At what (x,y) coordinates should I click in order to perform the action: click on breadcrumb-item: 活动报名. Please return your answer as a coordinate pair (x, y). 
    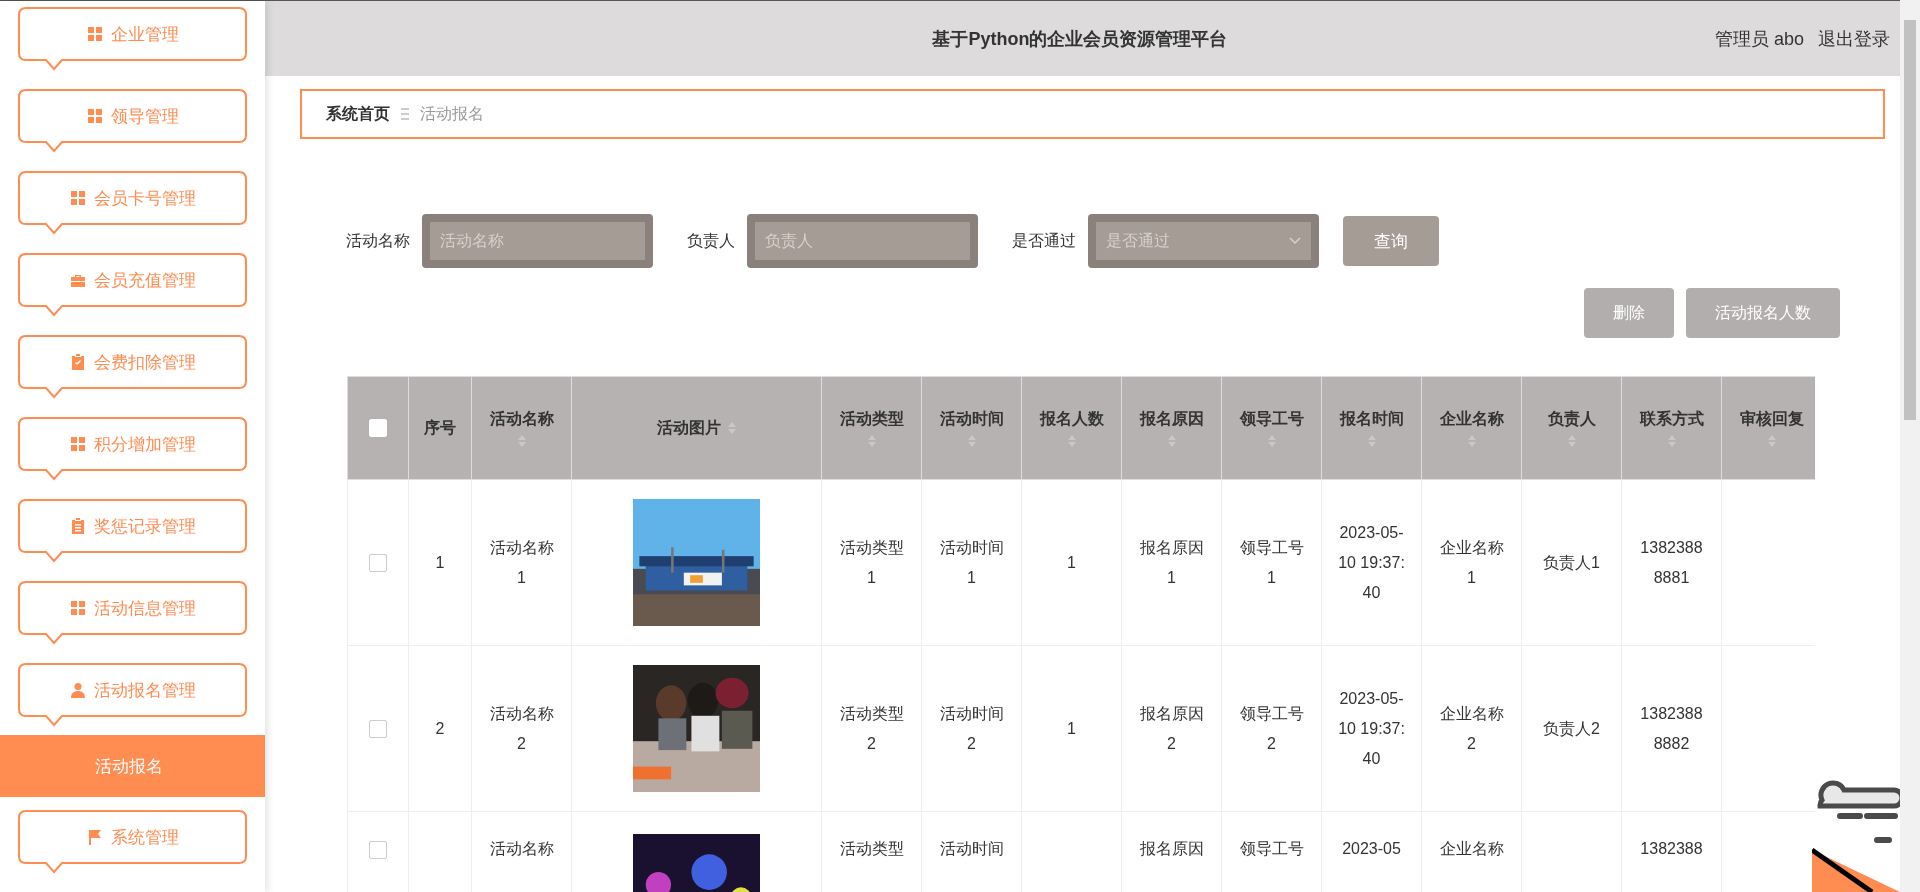
    Looking at the image, I should click on (452, 114).